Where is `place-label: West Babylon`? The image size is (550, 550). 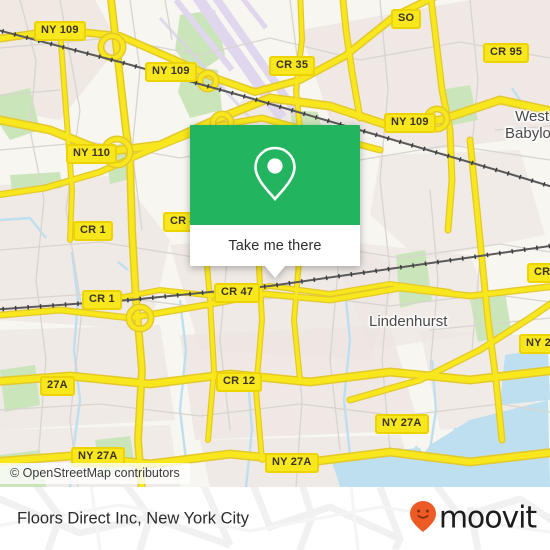 place-label: West Babylon is located at coordinates (527, 125).